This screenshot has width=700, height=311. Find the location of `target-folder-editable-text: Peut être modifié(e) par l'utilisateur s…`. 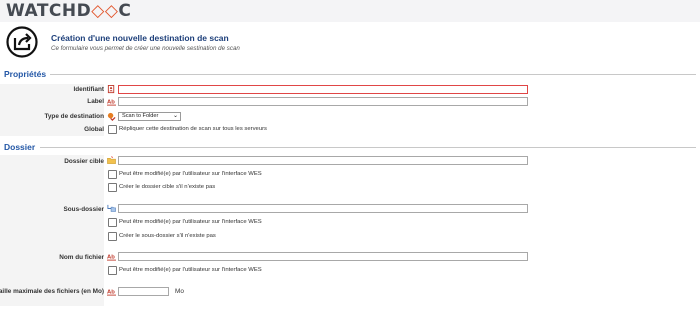

target-folder-editable-text: Peut être modifié(e) par l'utilisateur s… is located at coordinates (190, 174).